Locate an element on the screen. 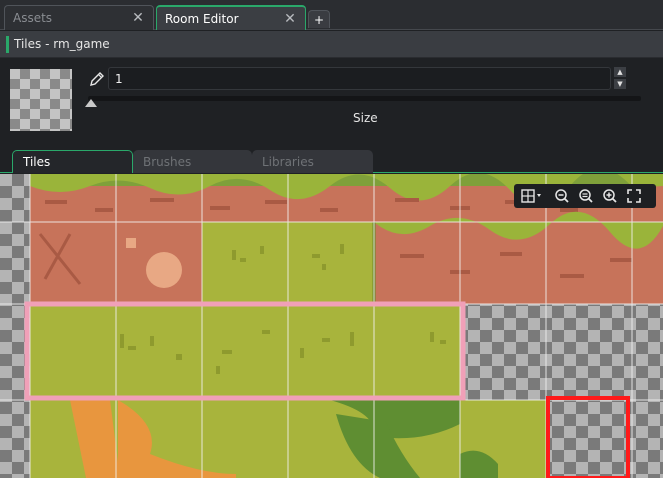 This screenshot has height=478, width=663. tab-room-editor-label: Room Editor is located at coordinates (202, 18).